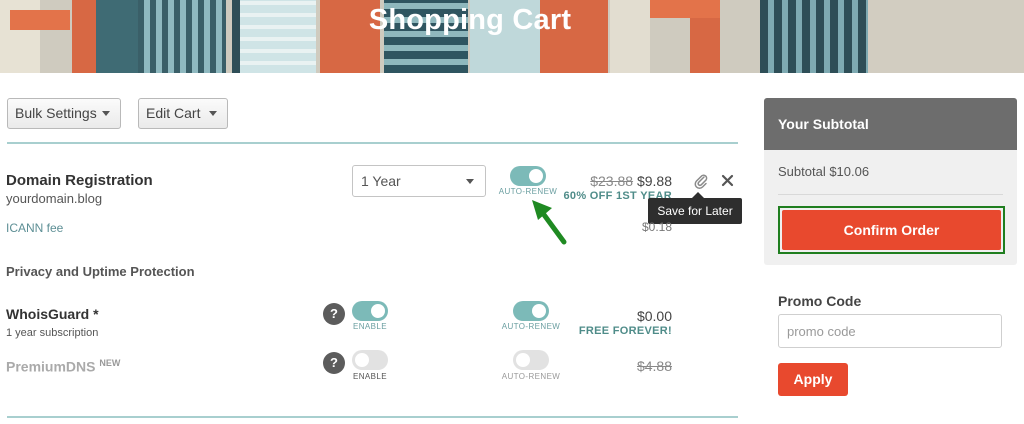 The height and width of the screenshot is (424, 1024). I want to click on whoisguard-auto-renew-toggle, so click(531, 311).